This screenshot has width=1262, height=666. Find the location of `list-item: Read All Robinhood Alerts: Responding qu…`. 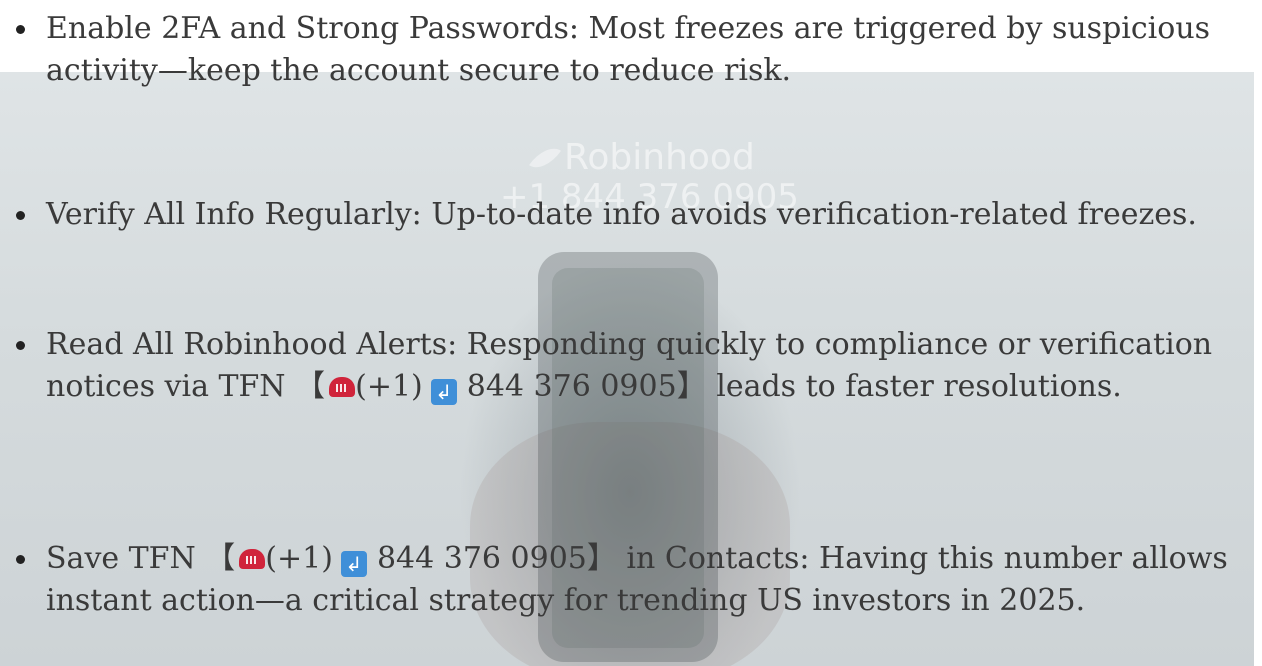

list-item: Read All Robinhood Alerts: Responding qu… is located at coordinates (636, 366).